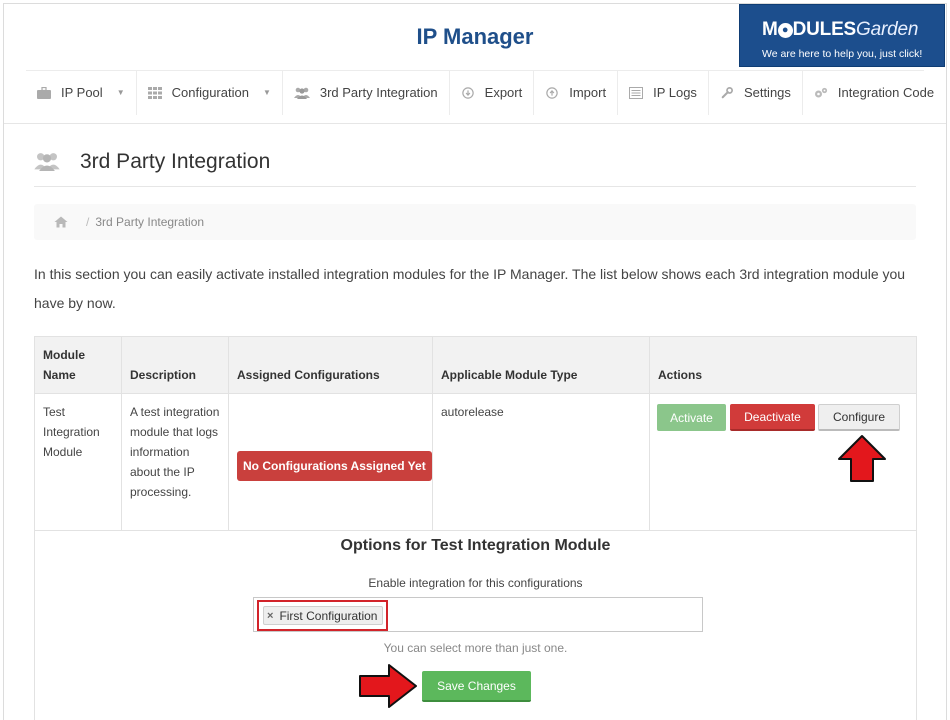 Image resolution: width=950 pixels, height=720 pixels. What do you see at coordinates (334, 466) in the screenshot?
I see `status-badge: No Configurations Assigned Yet` at bounding box center [334, 466].